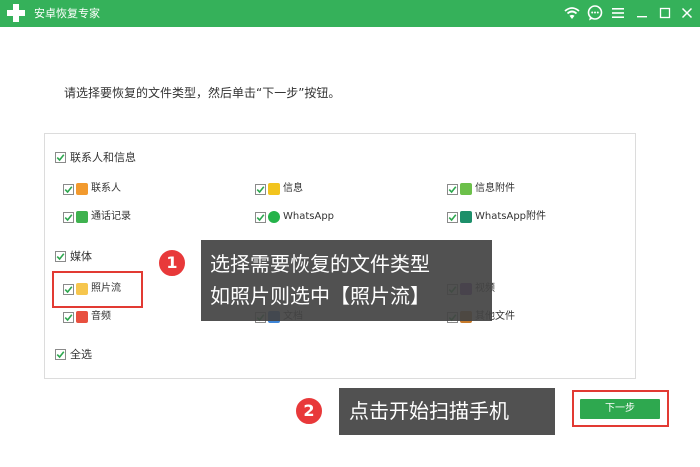 Image resolution: width=700 pixels, height=467 pixels. I want to click on next-button: 下一步, so click(620, 409).